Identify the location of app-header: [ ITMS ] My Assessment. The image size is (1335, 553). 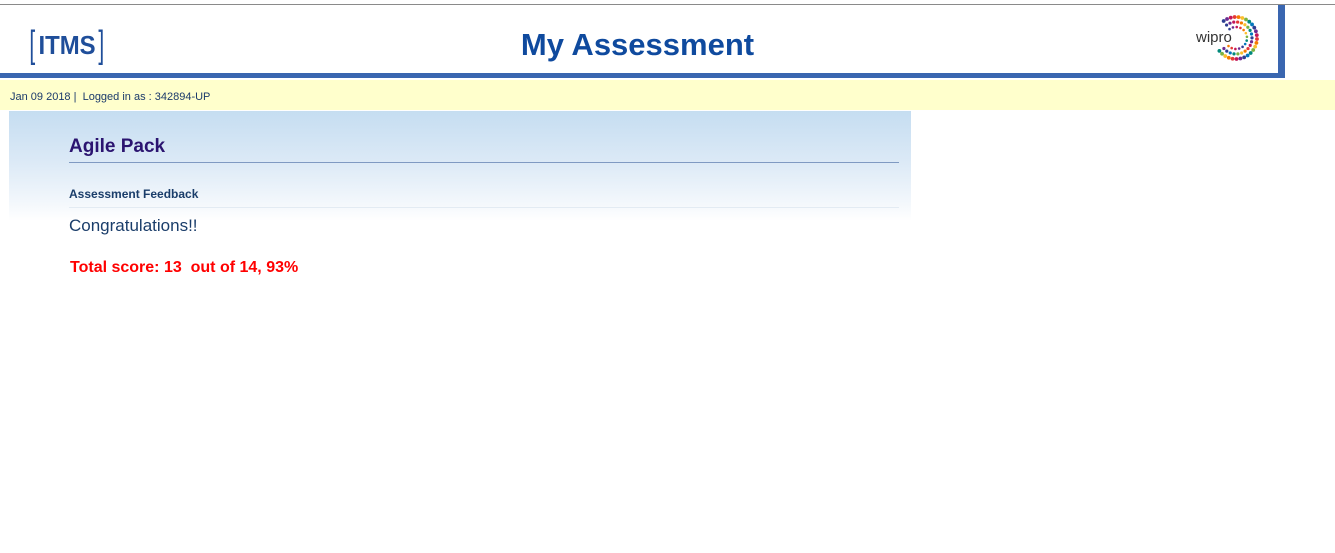
(640, 39).